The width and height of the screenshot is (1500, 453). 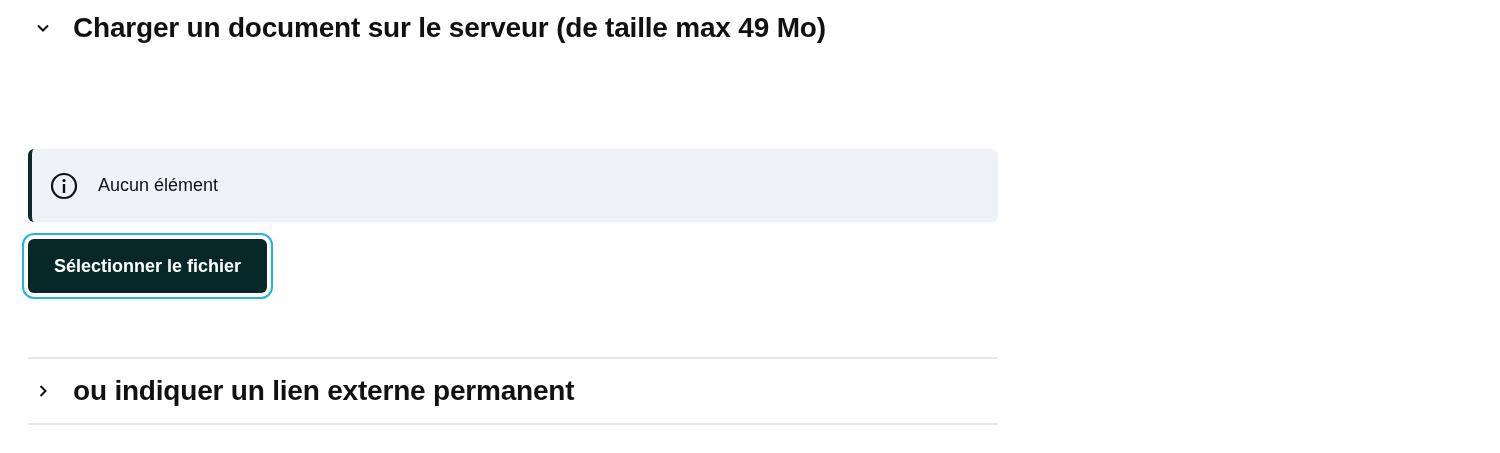 What do you see at coordinates (324, 391) in the screenshot?
I see `section-heading: ou indiquer un lien externe permanent` at bounding box center [324, 391].